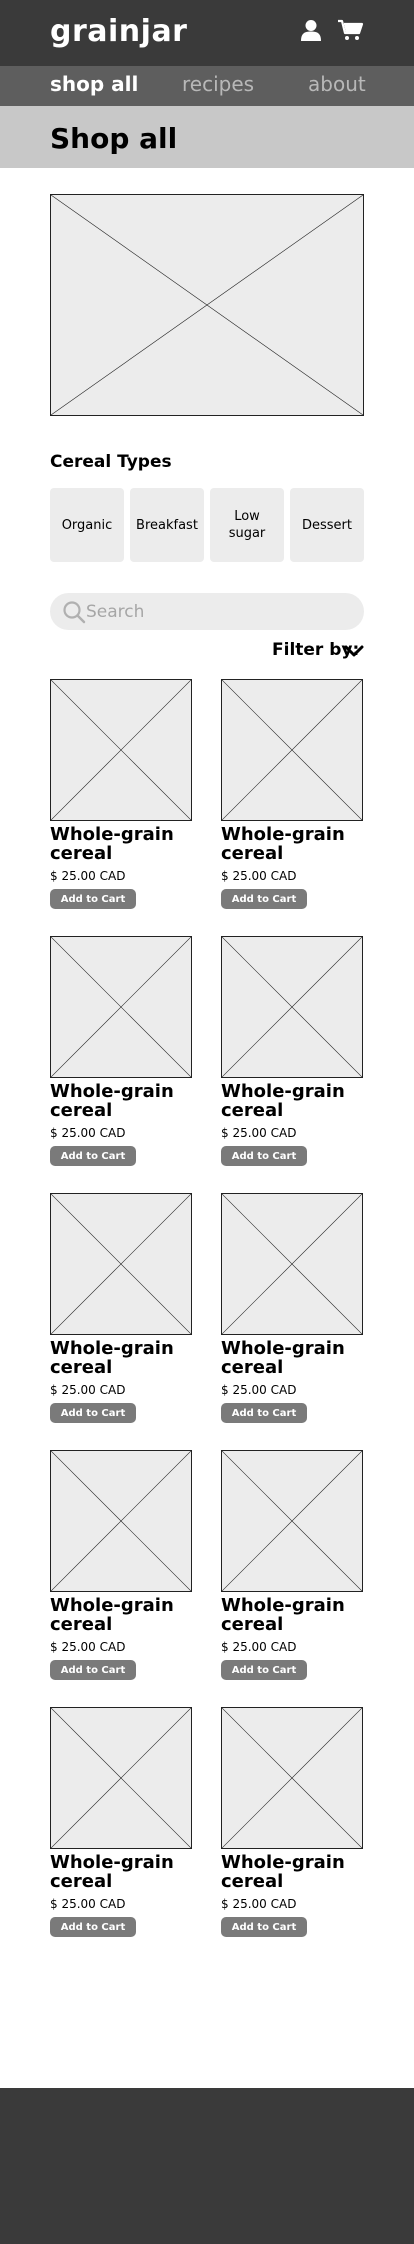 Image resolution: width=414 pixels, height=2244 pixels. Describe the element at coordinates (354, 651) in the screenshot. I see `chevron-down-icon` at that location.